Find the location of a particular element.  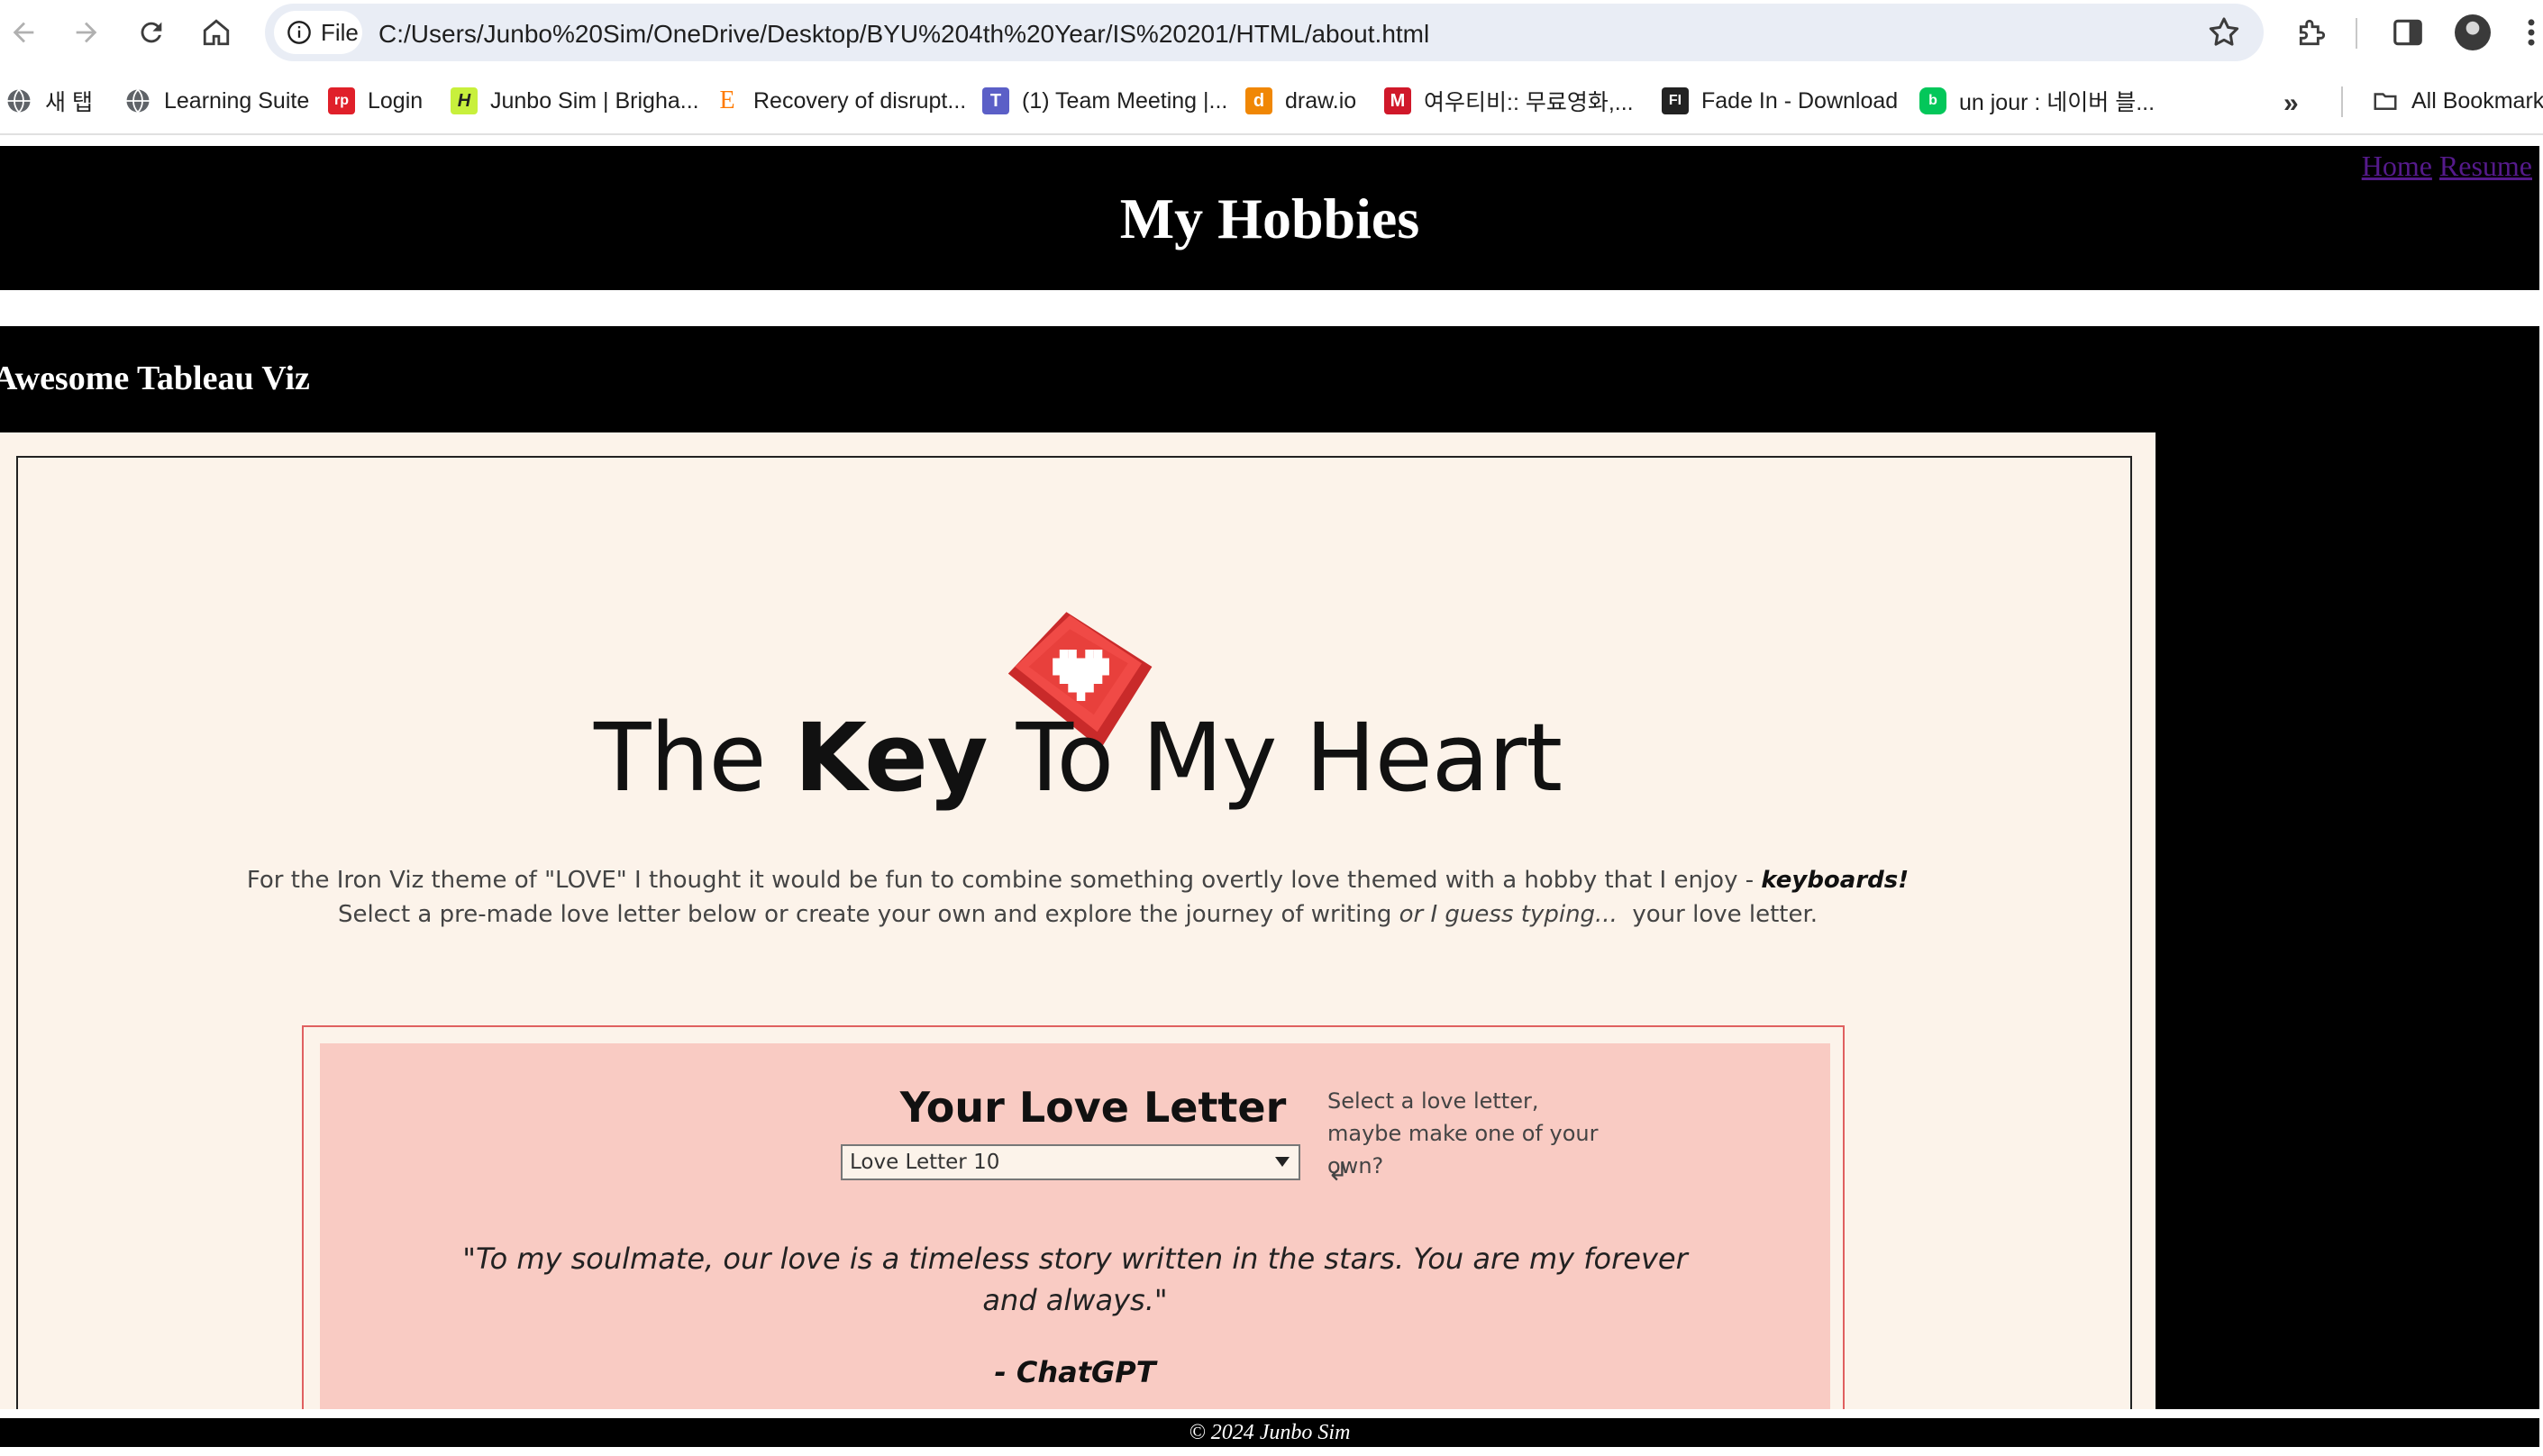

arrow-right-icon is located at coordinates (86, 33).